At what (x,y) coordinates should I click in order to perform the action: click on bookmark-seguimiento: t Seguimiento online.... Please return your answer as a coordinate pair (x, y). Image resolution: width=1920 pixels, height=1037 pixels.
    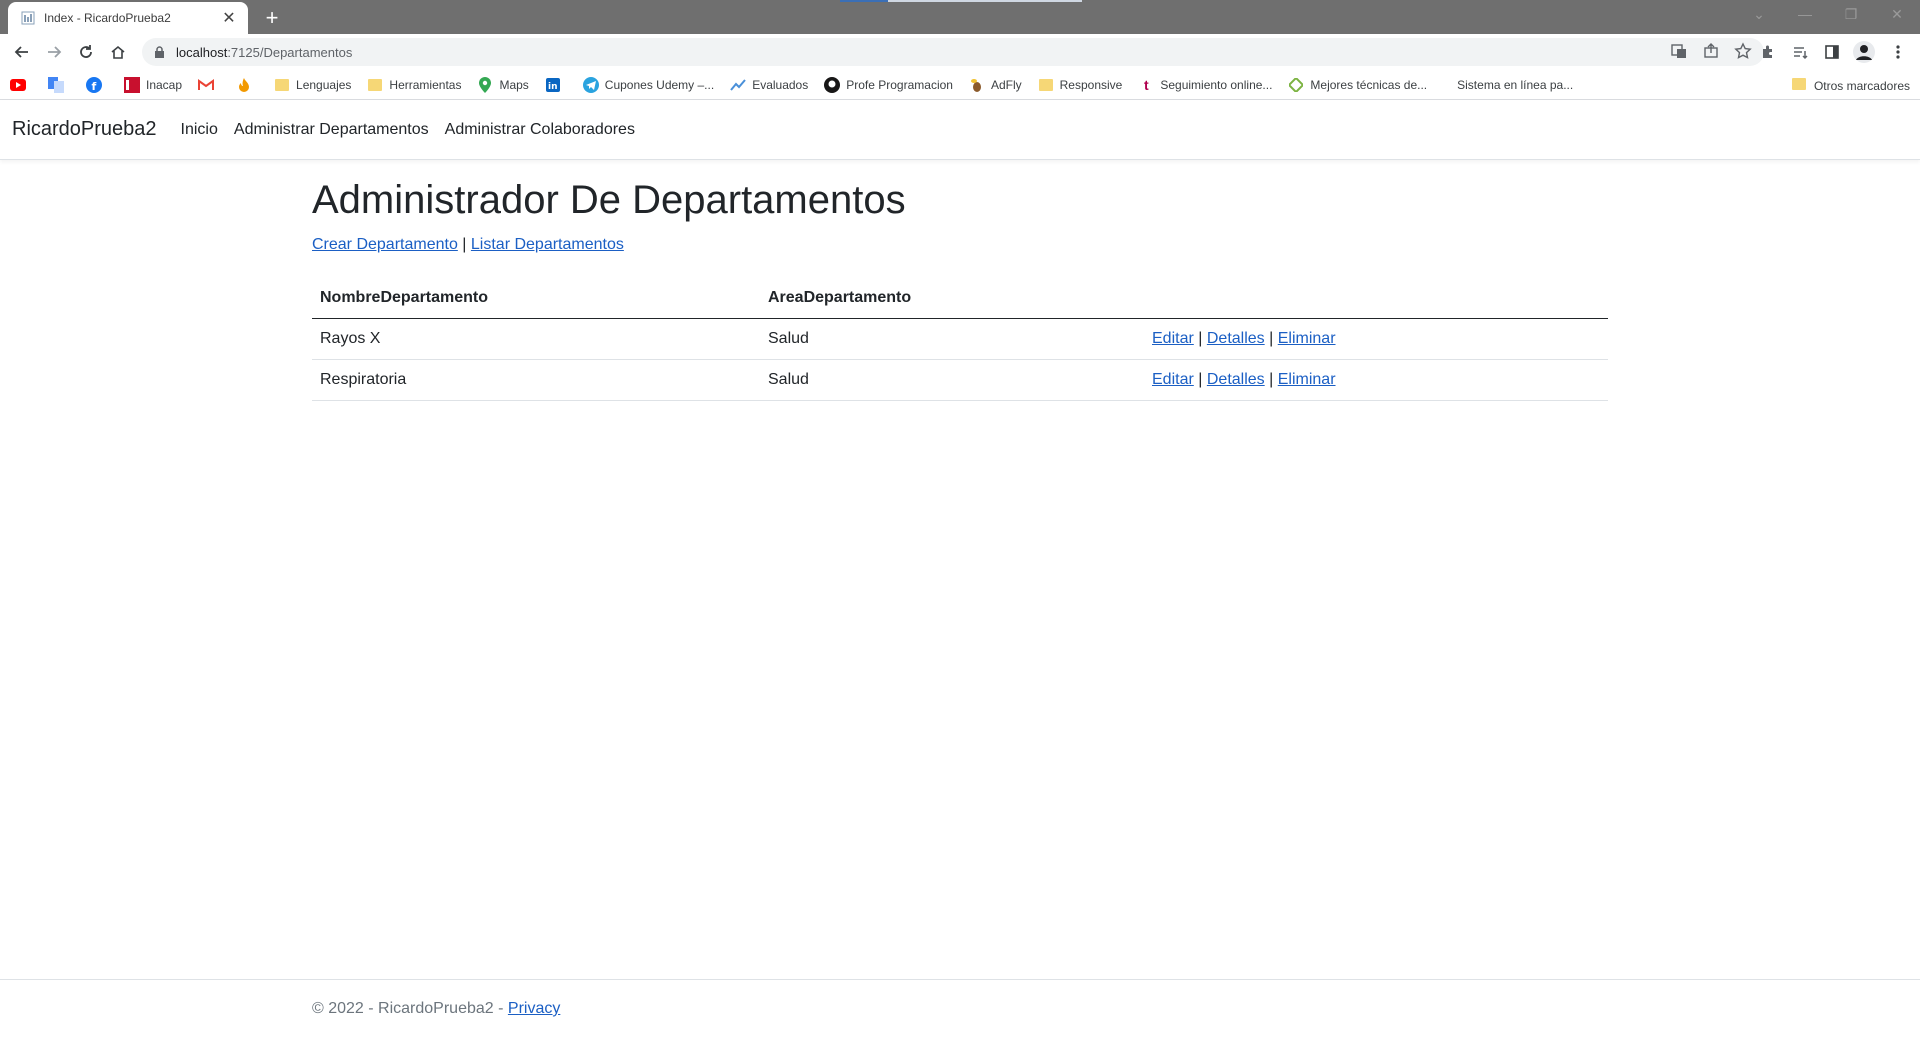
    Looking at the image, I should click on (1205, 85).